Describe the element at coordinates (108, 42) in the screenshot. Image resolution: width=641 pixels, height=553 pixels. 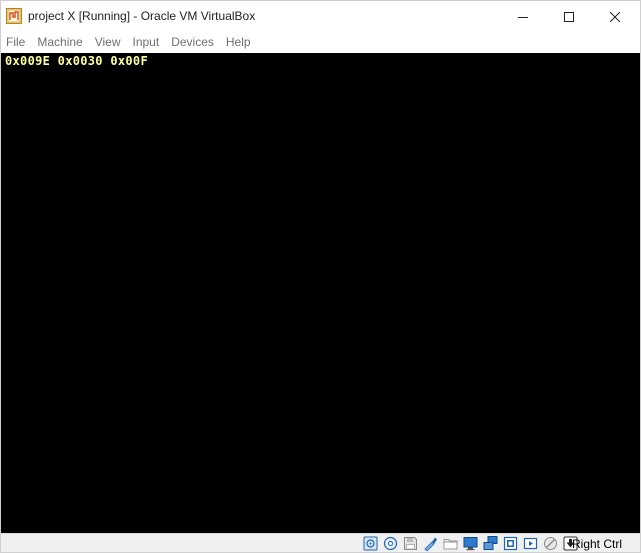
I see `menu-view: View` at that location.